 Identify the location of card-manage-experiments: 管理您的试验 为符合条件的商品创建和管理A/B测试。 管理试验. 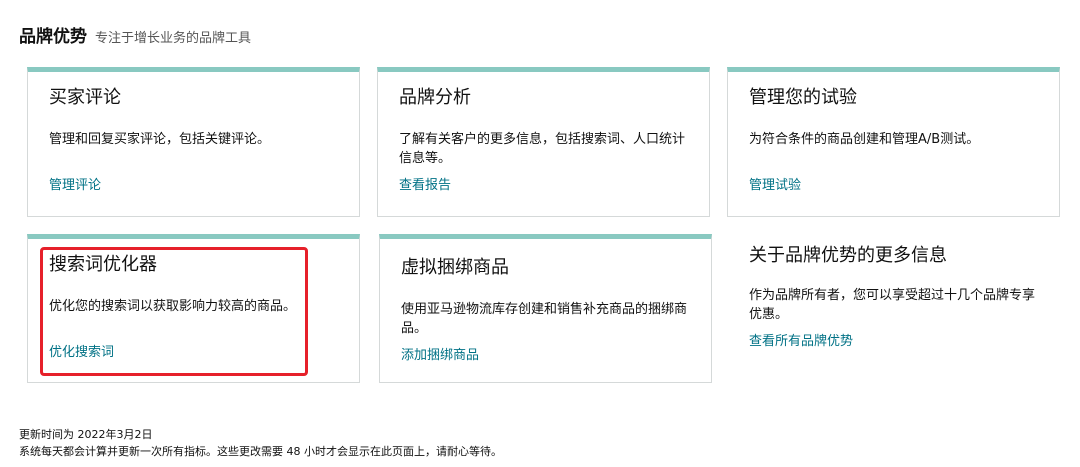
(893, 142).